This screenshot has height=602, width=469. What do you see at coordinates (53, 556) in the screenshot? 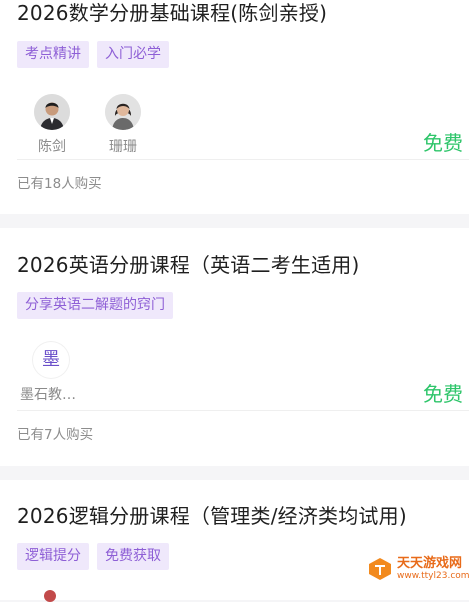
I see `course-tag: 逻辑提分` at bounding box center [53, 556].